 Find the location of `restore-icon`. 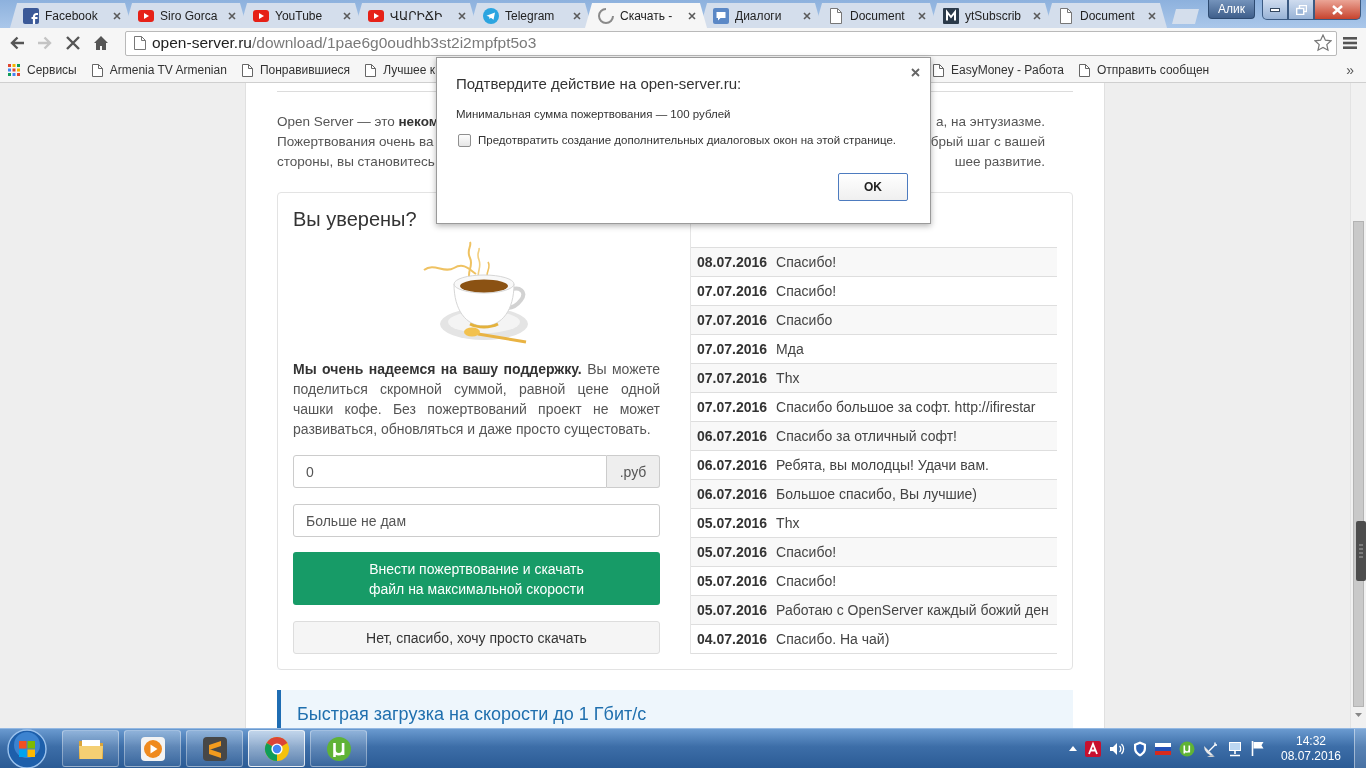

restore-icon is located at coordinates (1301, 9).